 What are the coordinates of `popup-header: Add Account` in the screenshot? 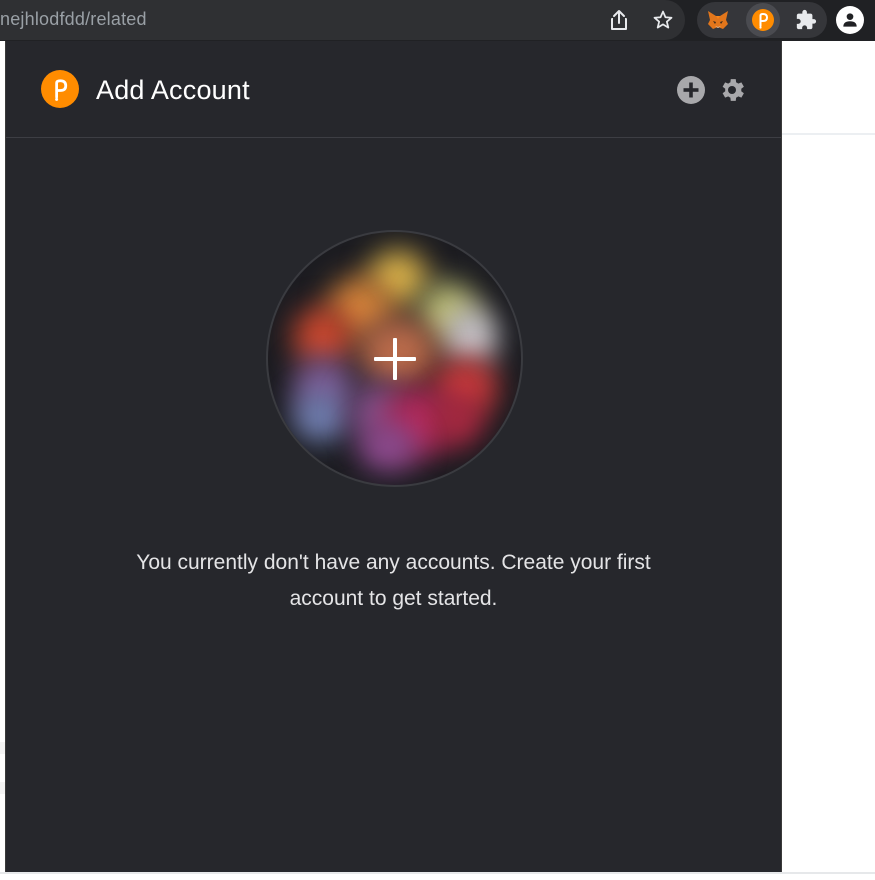 It's located at (393, 89).